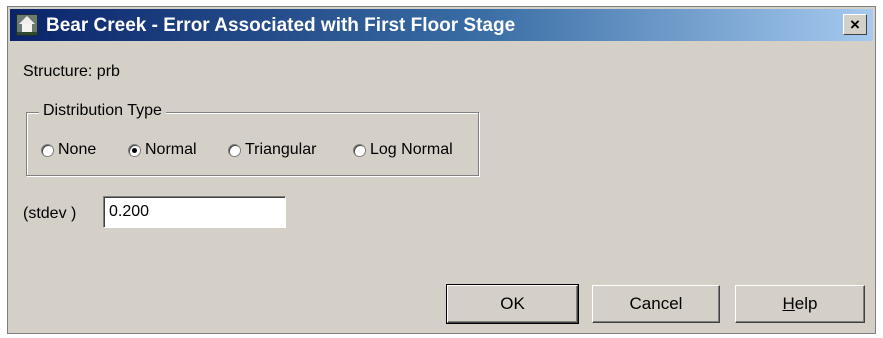 The height and width of the screenshot is (338, 883). I want to click on stdev-input, so click(194, 212).